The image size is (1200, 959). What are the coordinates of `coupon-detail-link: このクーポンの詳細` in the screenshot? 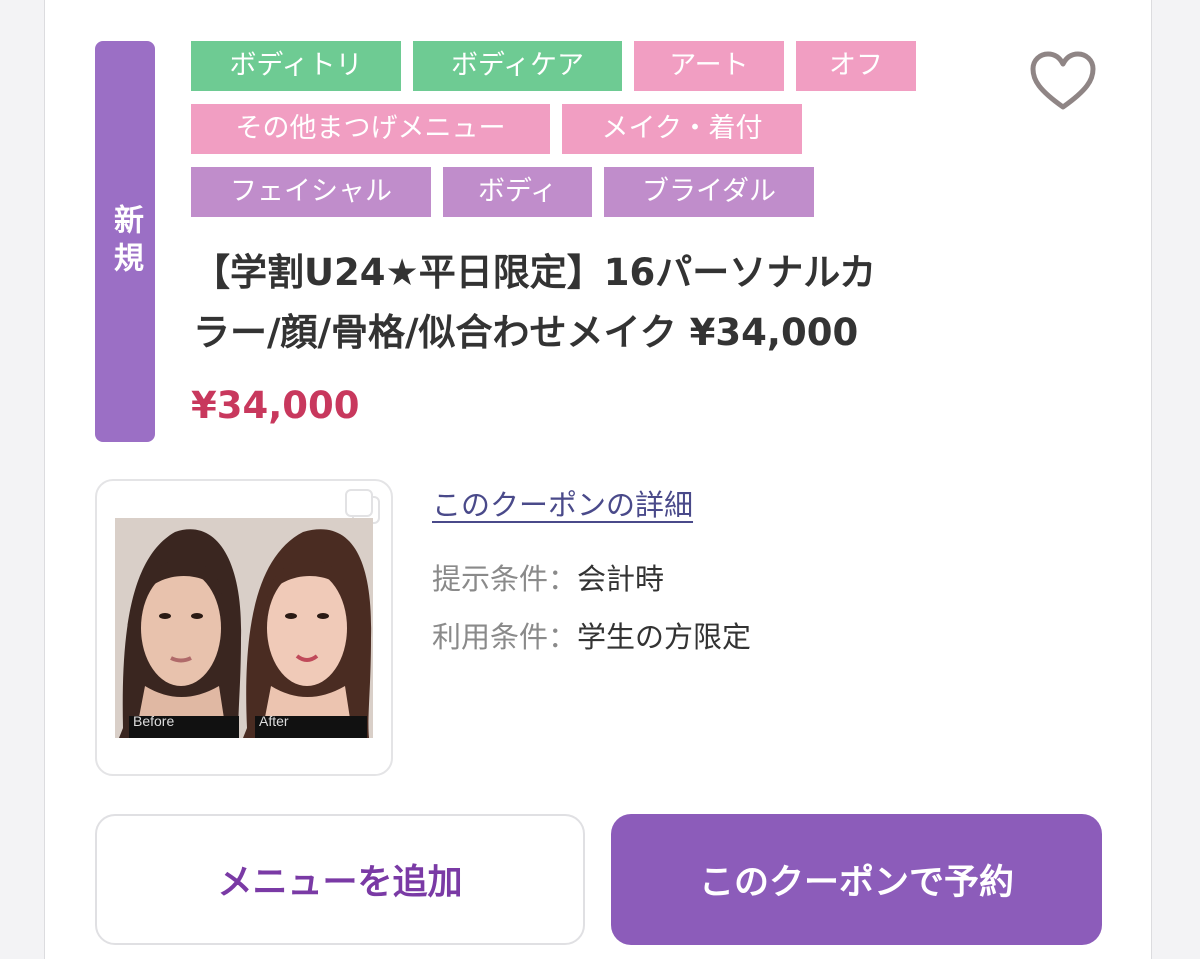 It's located at (562, 503).